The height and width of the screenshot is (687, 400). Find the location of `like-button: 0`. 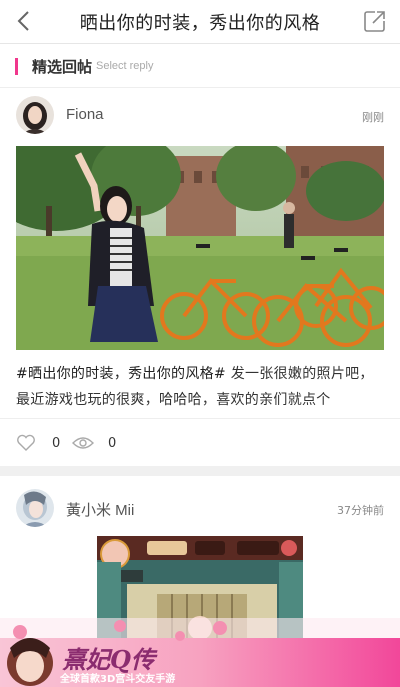

like-button: 0 is located at coordinates (38, 443).